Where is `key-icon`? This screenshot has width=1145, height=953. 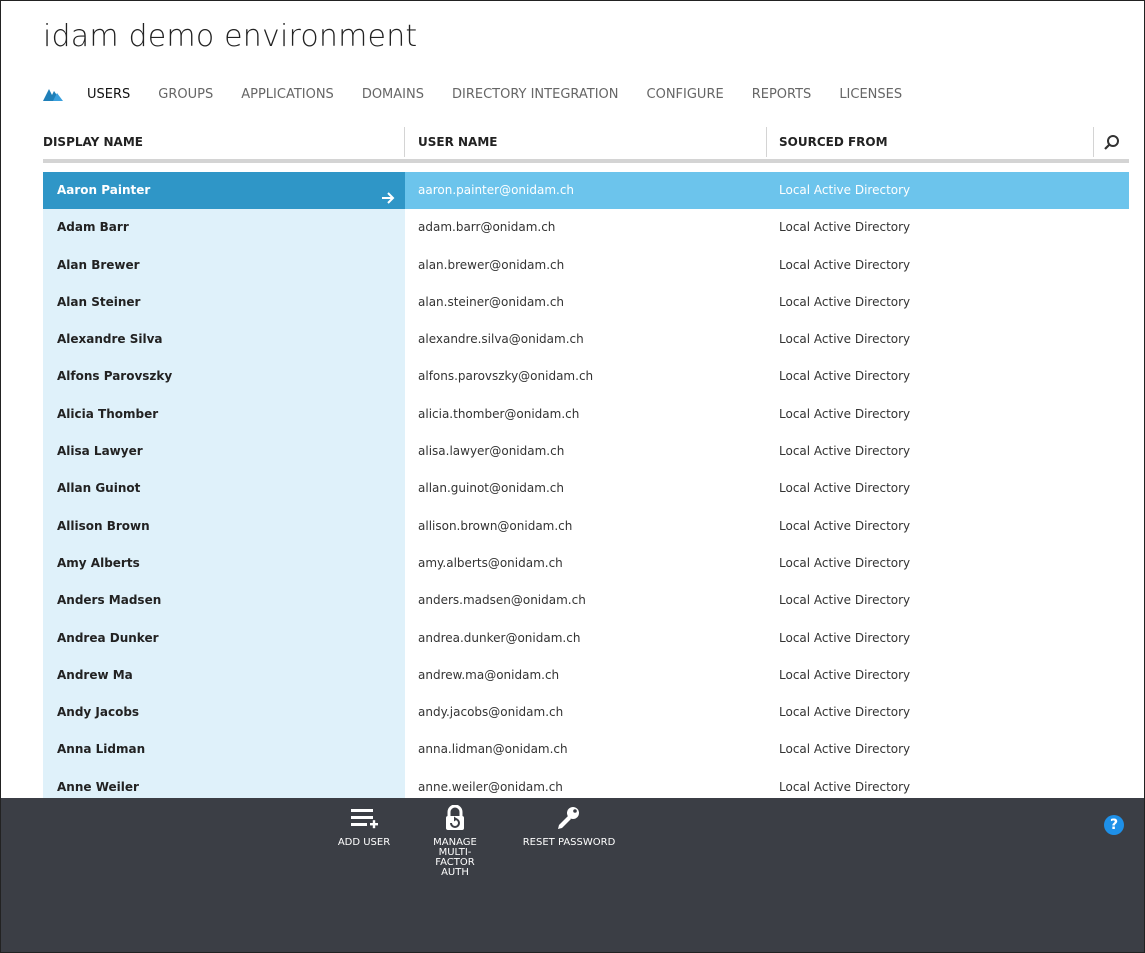 key-icon is located at coordinates (569, 818).